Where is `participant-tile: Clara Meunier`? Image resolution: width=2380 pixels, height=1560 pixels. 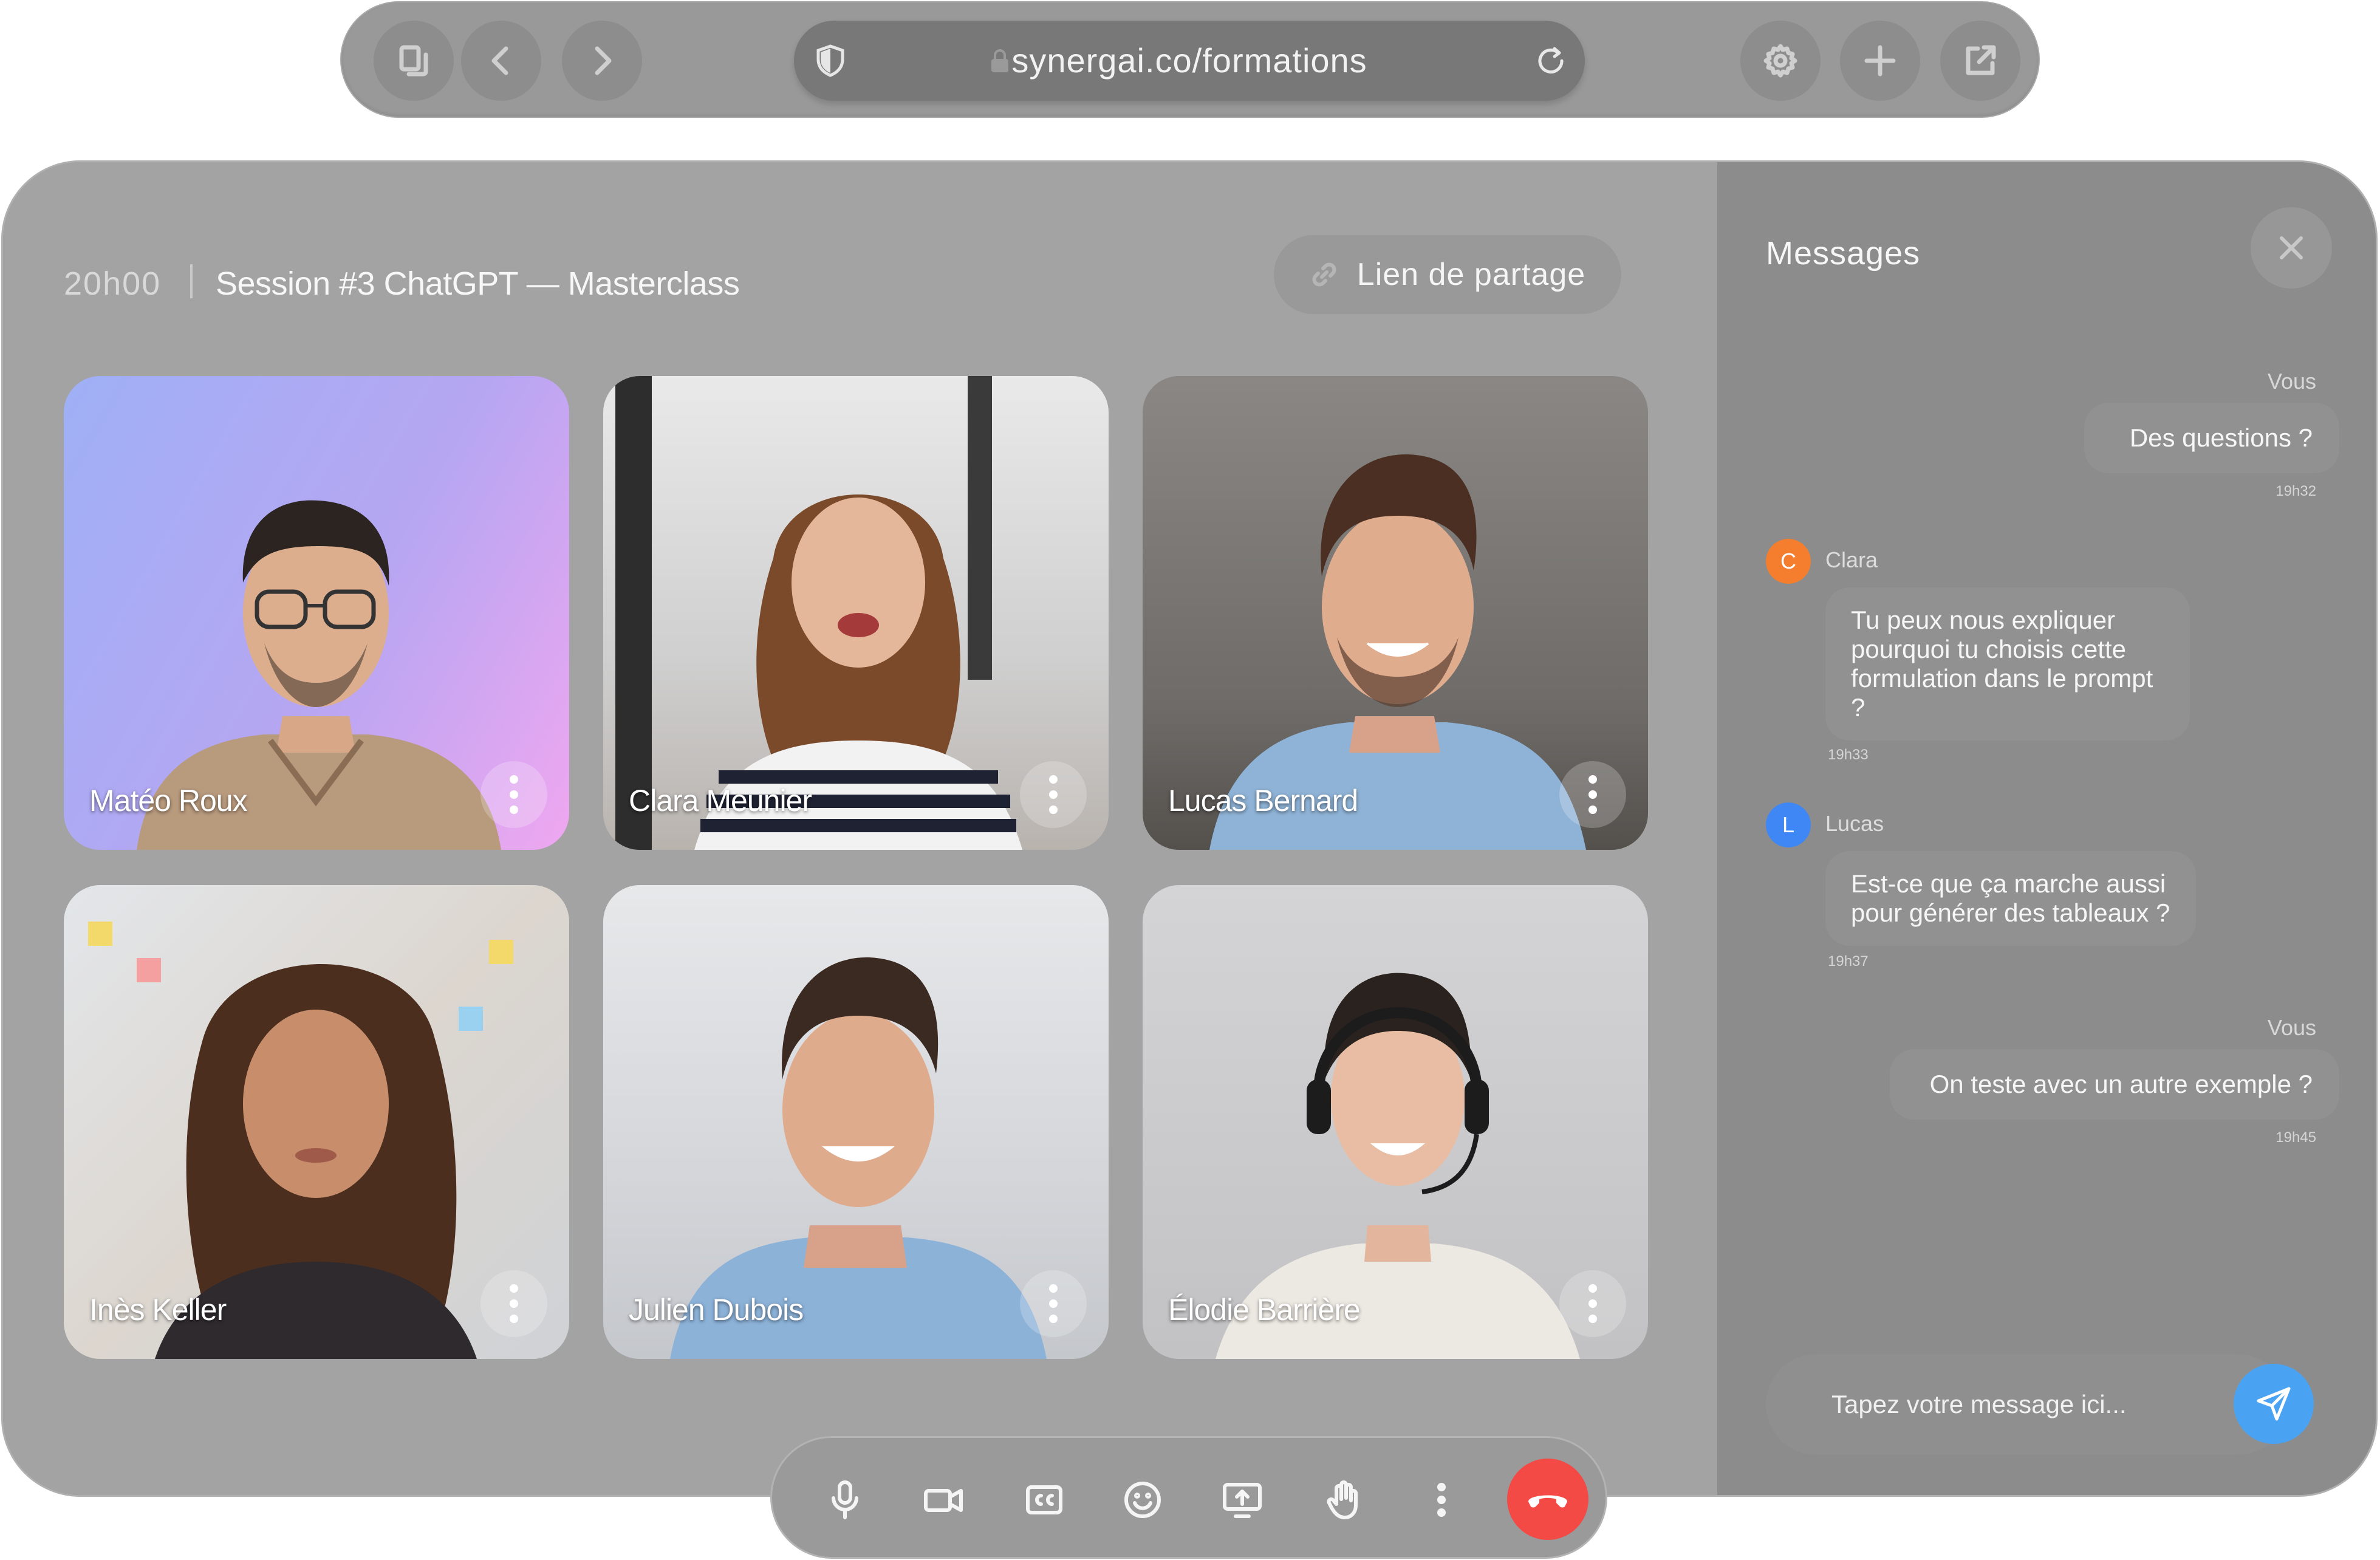 participant-tile: Clara Meunier is located at coordinates (856, 613).